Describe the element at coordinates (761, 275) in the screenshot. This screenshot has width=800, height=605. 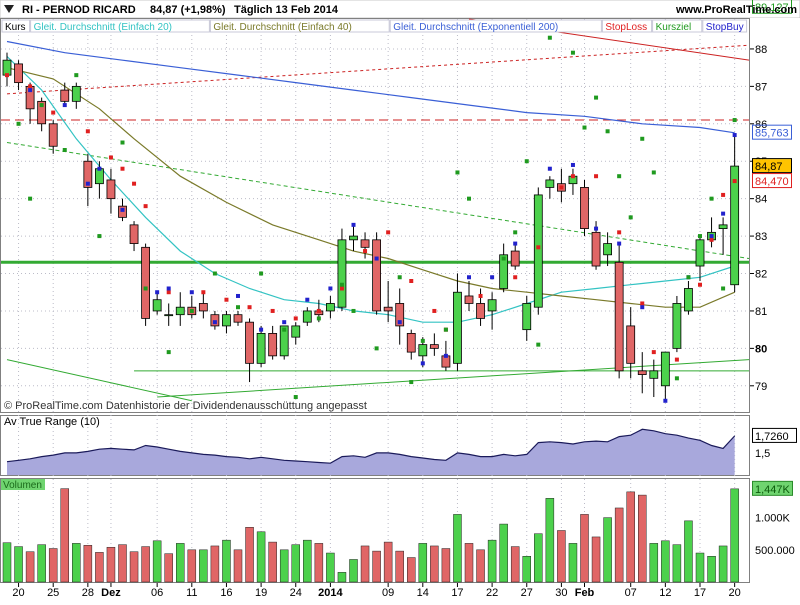
I see `price-tick-label: 82` at that location.